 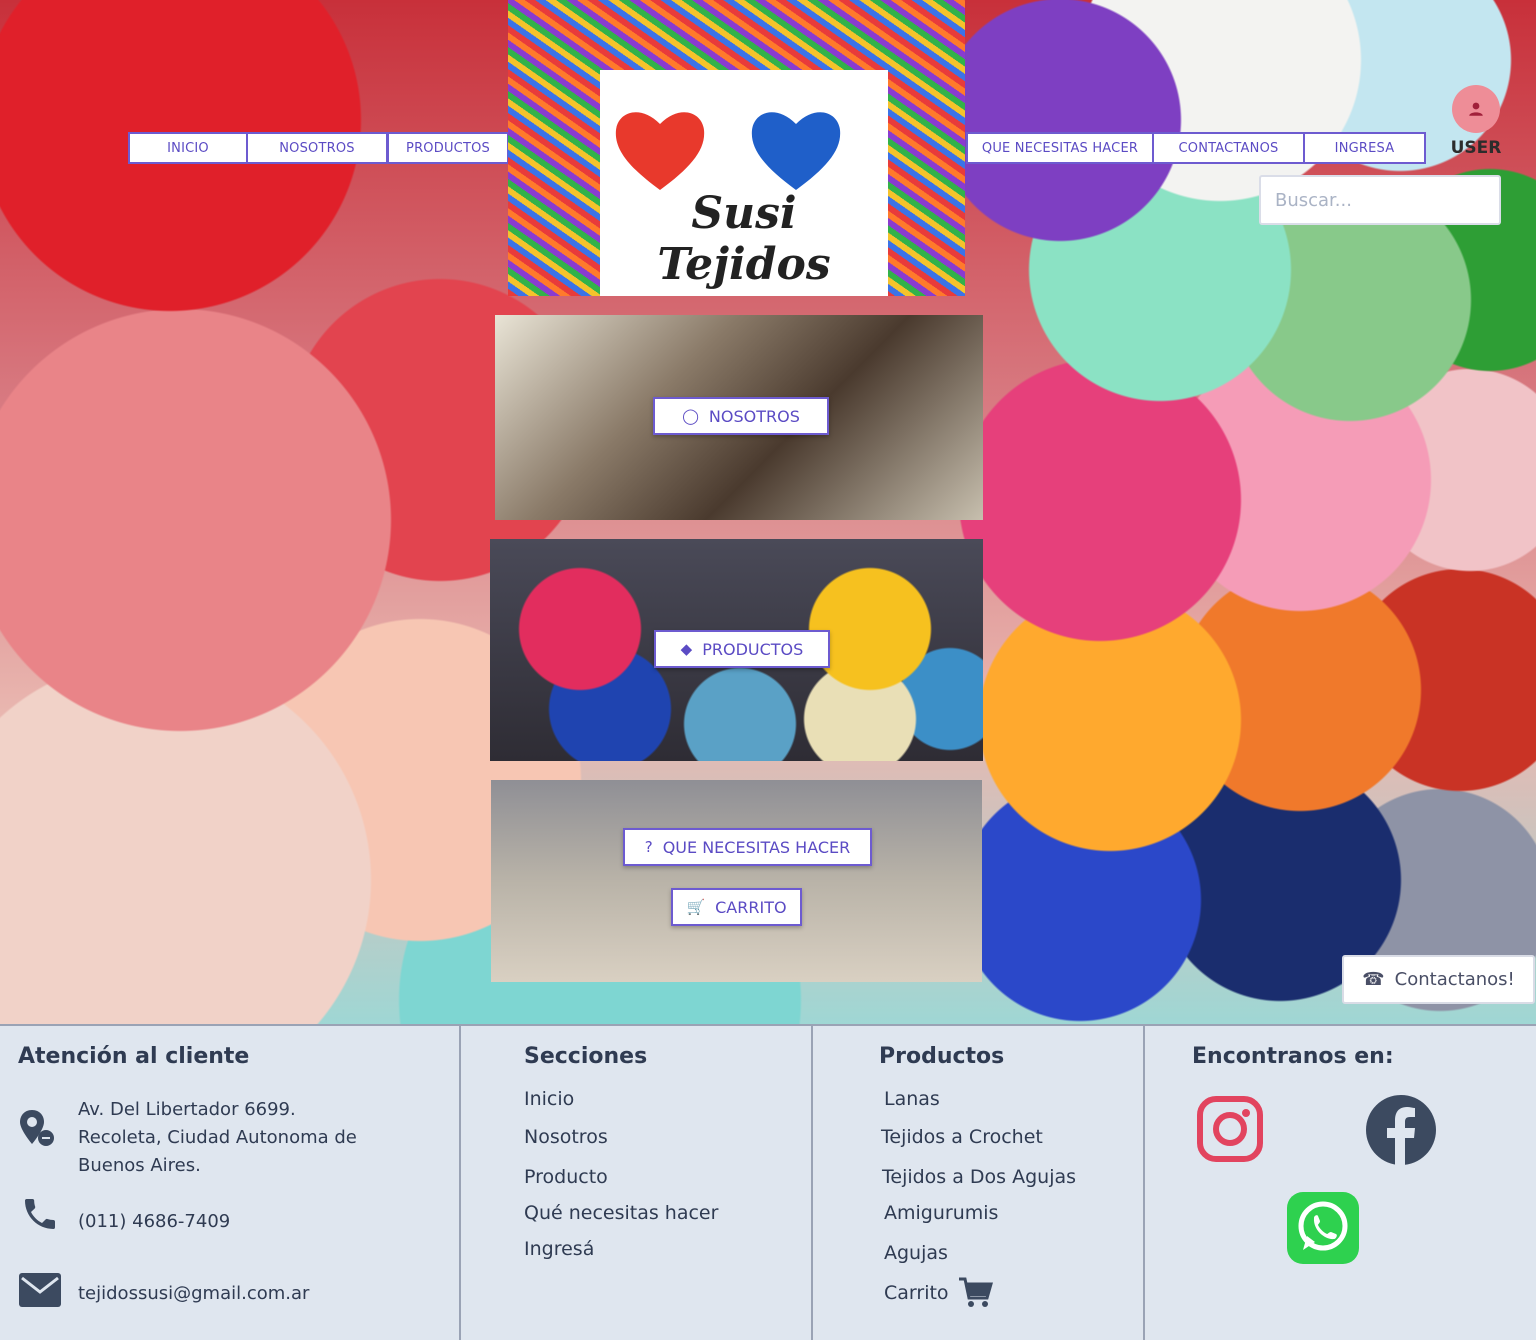 I want to click on footer-social-title: Encontranos en:, so click(x=1293, y=1056).